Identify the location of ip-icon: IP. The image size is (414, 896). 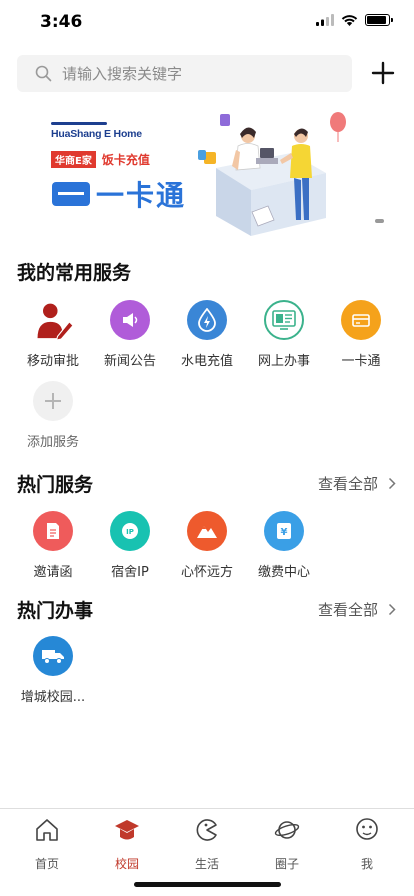
(130, 531).